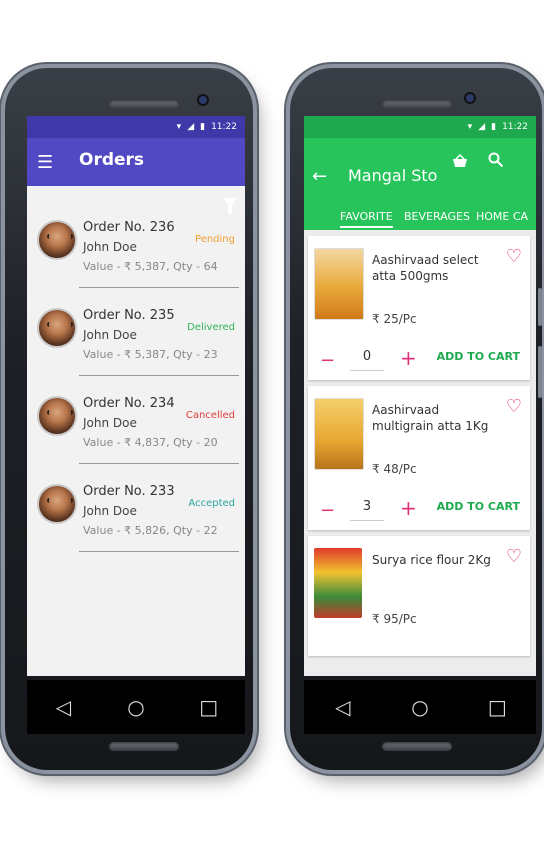  Describe the element at coordinates (129, 315) in the screenshot. I see `order-number: Order No. 235` at that location.